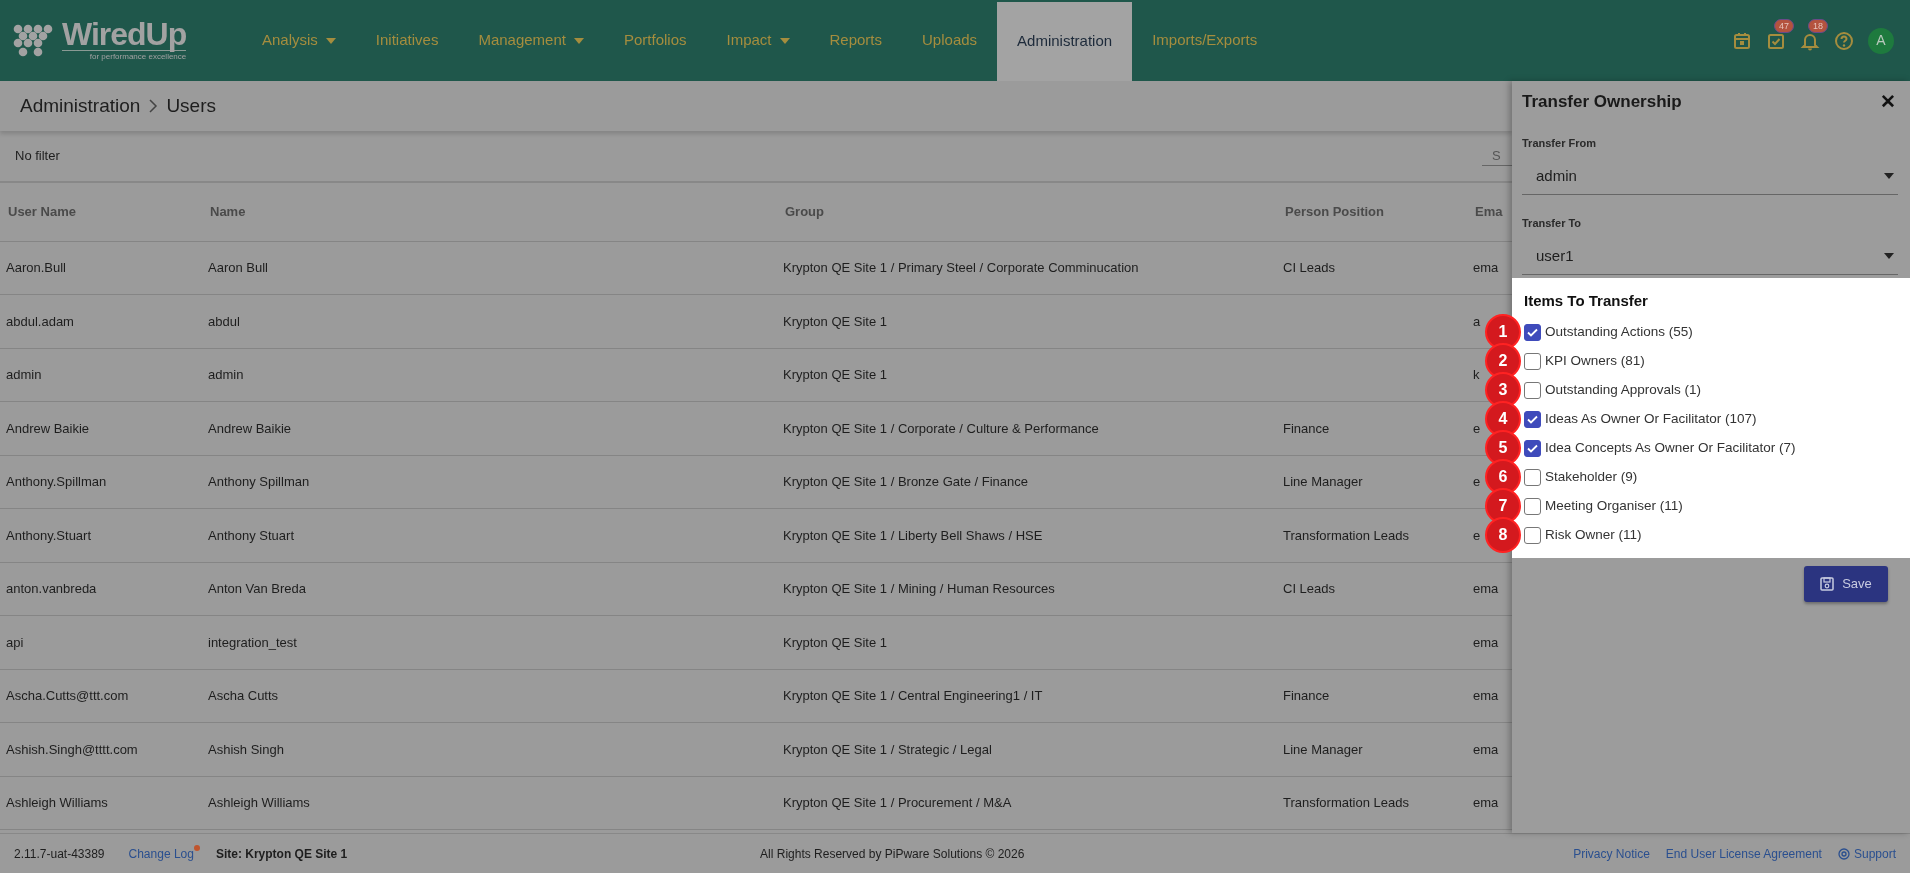  Describe the element at coordinates (1027, 428) in the screenshot. I see `table-cell: Krypton QE Site 1 / Corporate / Culture & Performance` at that location.